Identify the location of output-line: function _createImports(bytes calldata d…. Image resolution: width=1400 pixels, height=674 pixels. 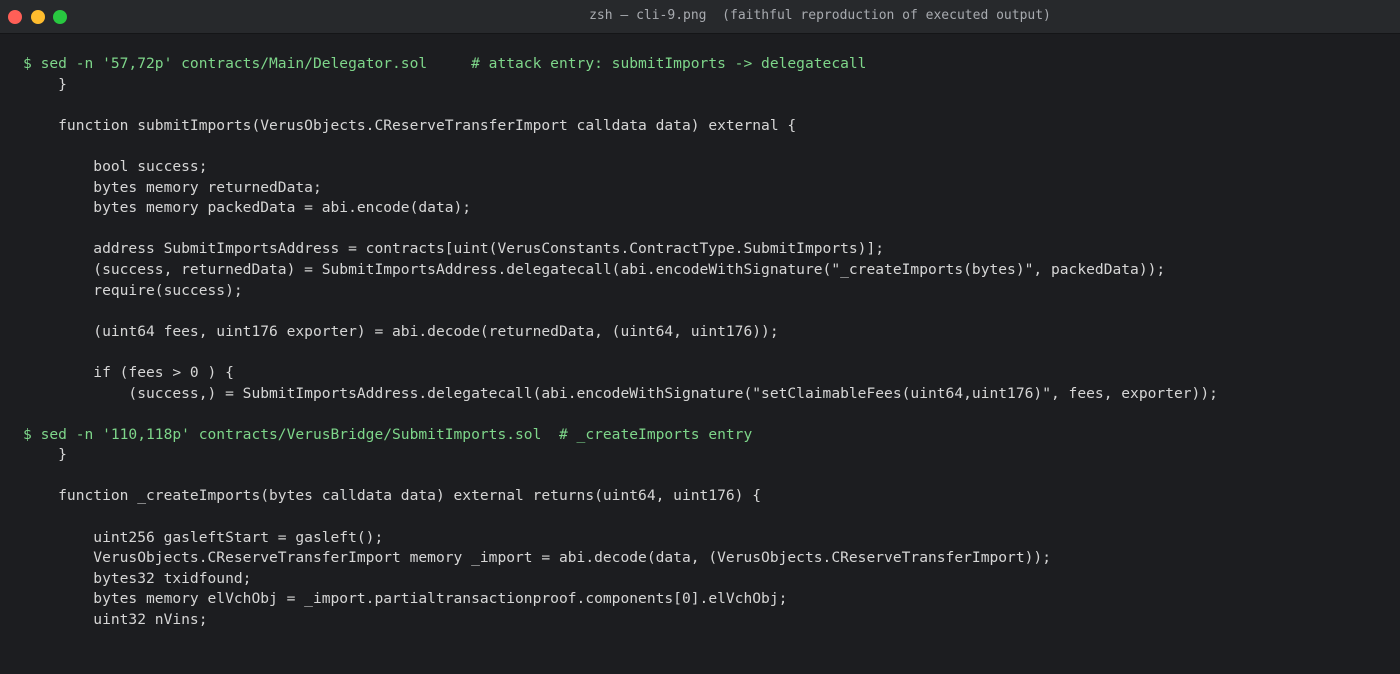
(392, 496).